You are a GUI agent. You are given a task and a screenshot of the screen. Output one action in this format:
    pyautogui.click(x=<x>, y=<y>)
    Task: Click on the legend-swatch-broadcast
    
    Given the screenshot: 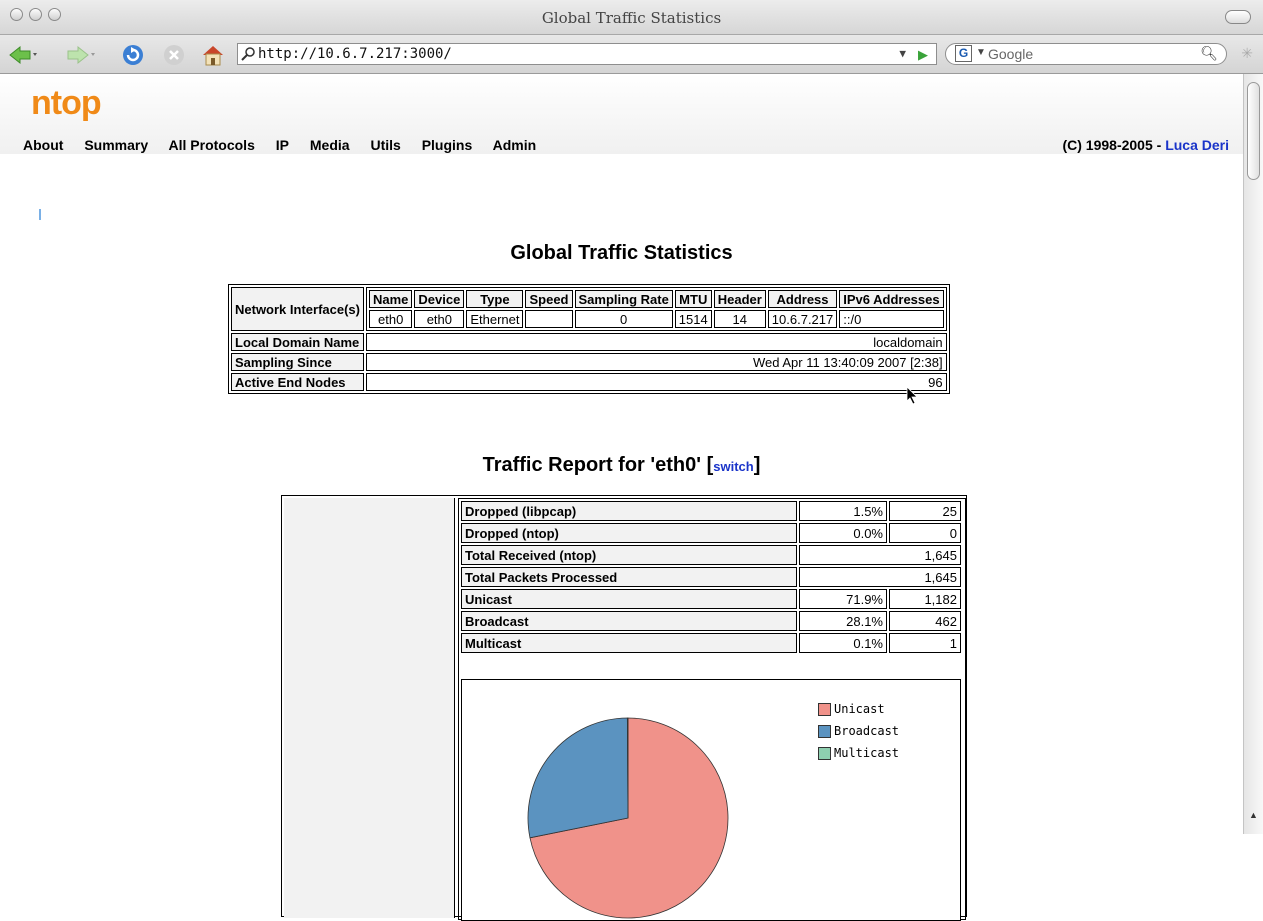 What is the action you would take?
    pyautogui.click(x=824, y=731)
    